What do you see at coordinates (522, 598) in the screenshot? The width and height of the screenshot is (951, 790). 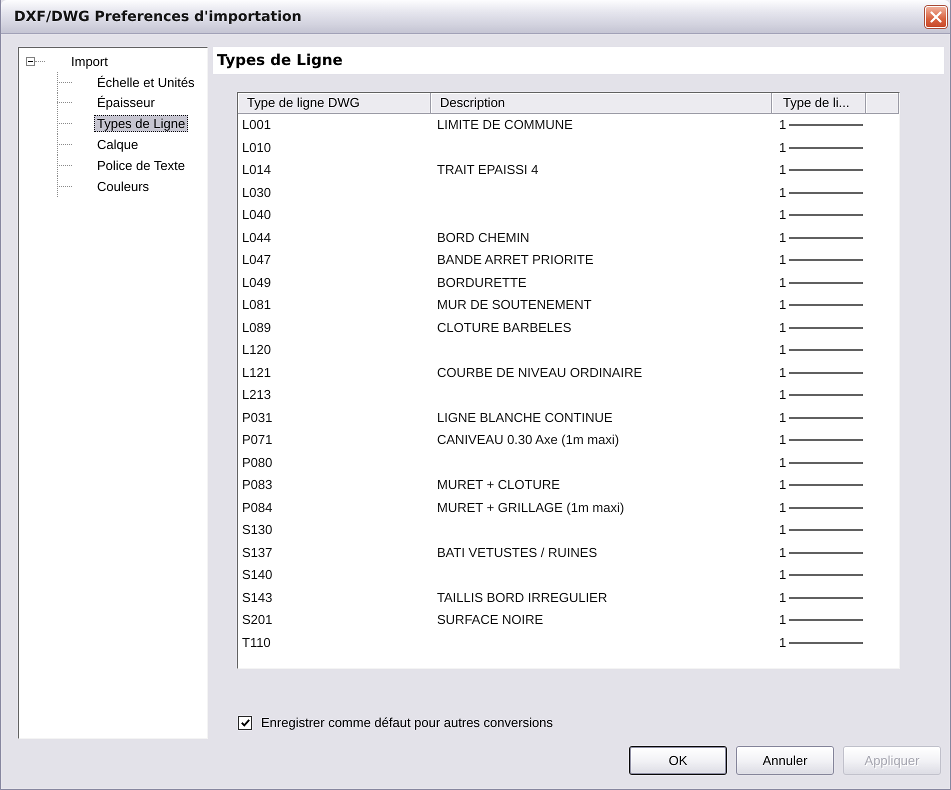 I see `table-cell-text: TAILLIS BORD IRREGULIER` at bounding box center [522, 598].